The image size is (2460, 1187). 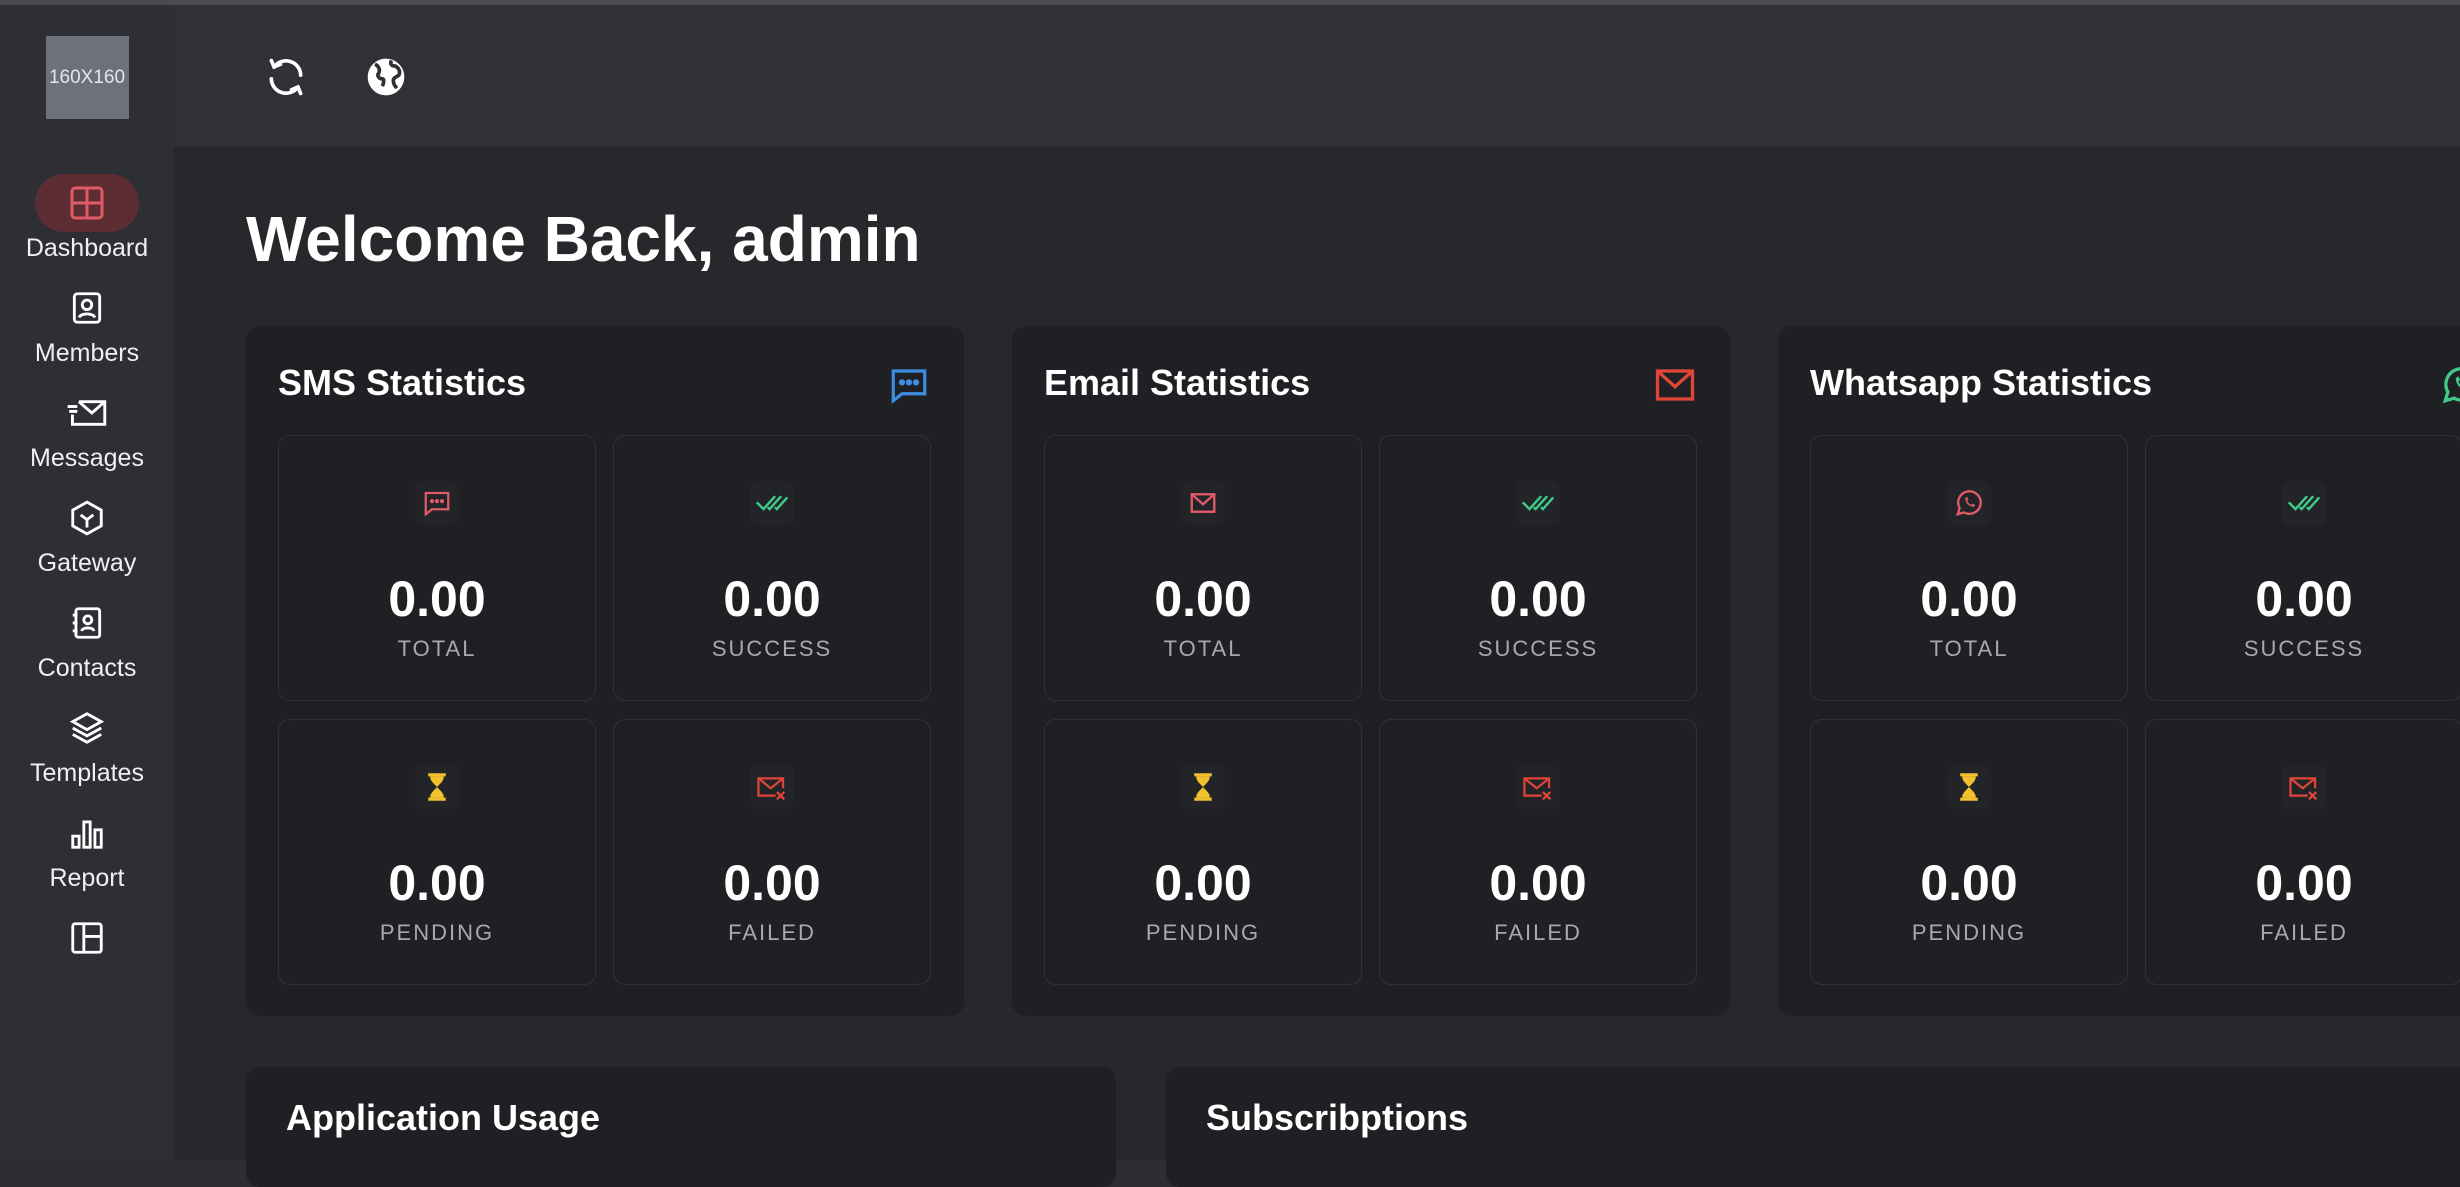 I want to click on page-title: Welcome Back, admin, so click(x=583, y=239).